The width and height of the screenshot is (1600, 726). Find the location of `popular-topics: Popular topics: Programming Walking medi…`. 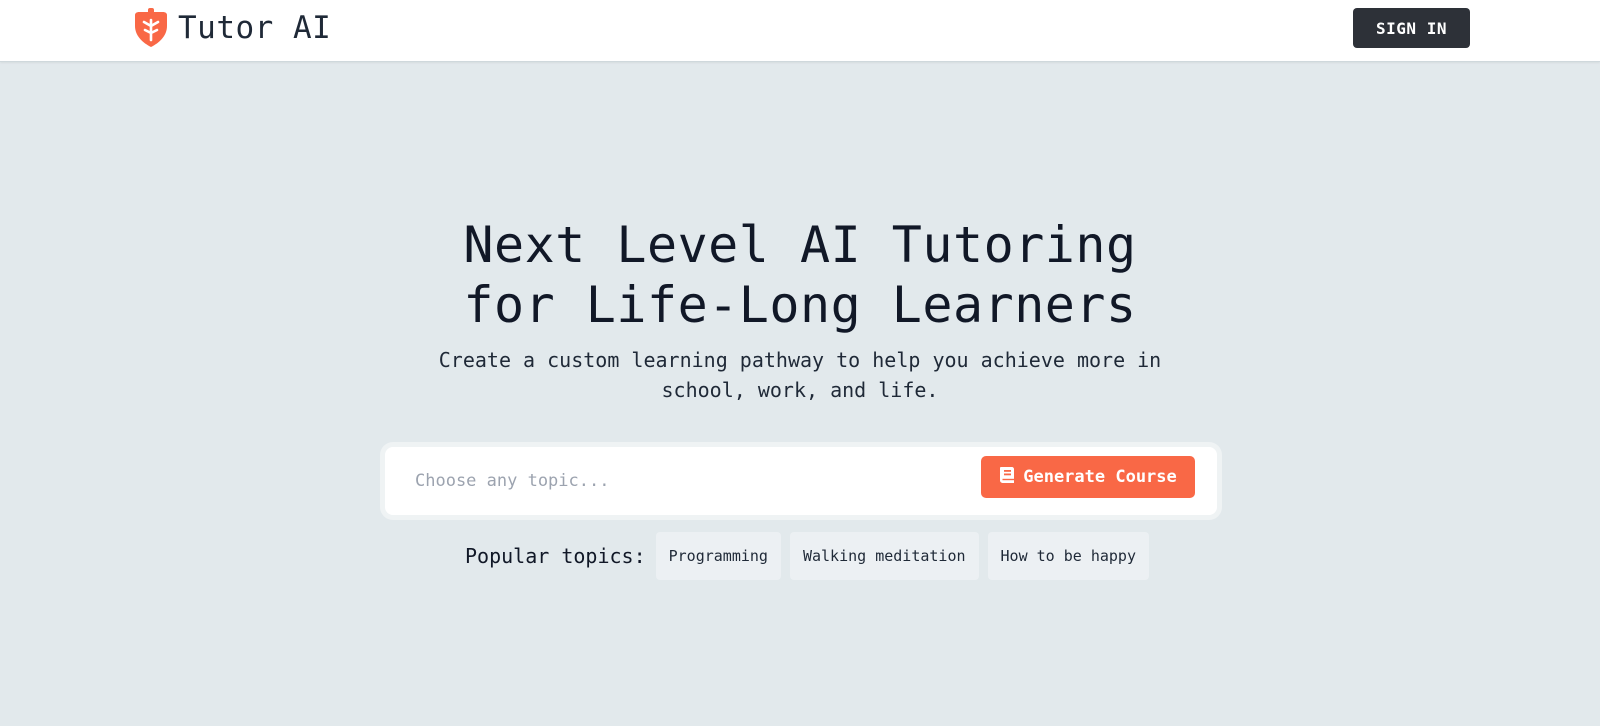

popular-topics: Popular topics: Programming Walking medi… is located at coordinates (807, 556).